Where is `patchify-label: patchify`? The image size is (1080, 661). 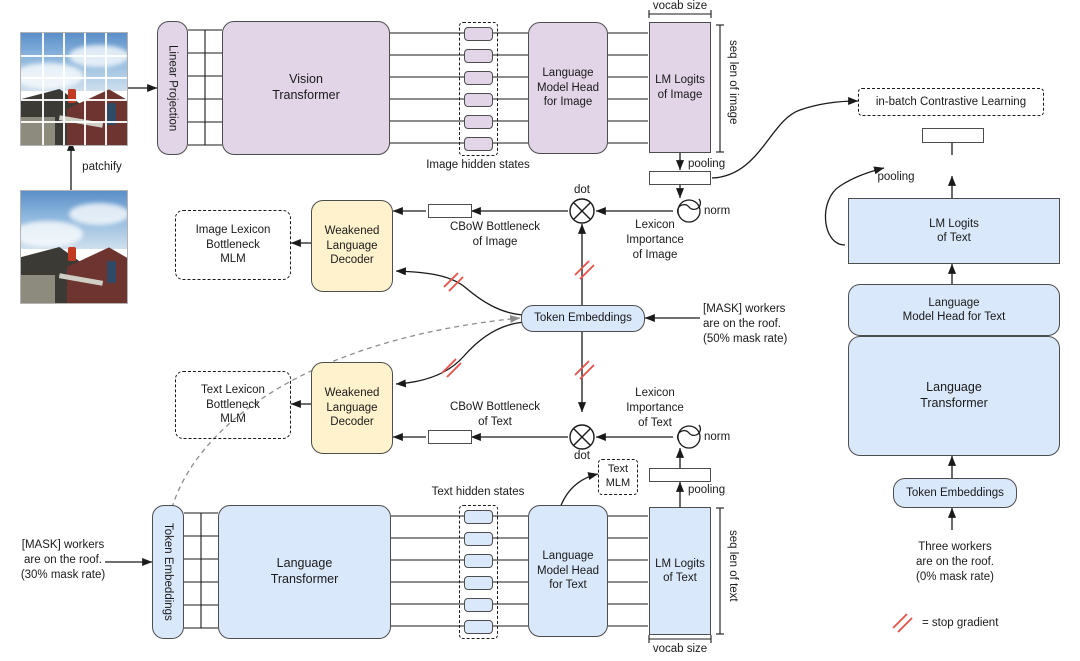 patchify-label: patchify is located at coordinates (102, 167).